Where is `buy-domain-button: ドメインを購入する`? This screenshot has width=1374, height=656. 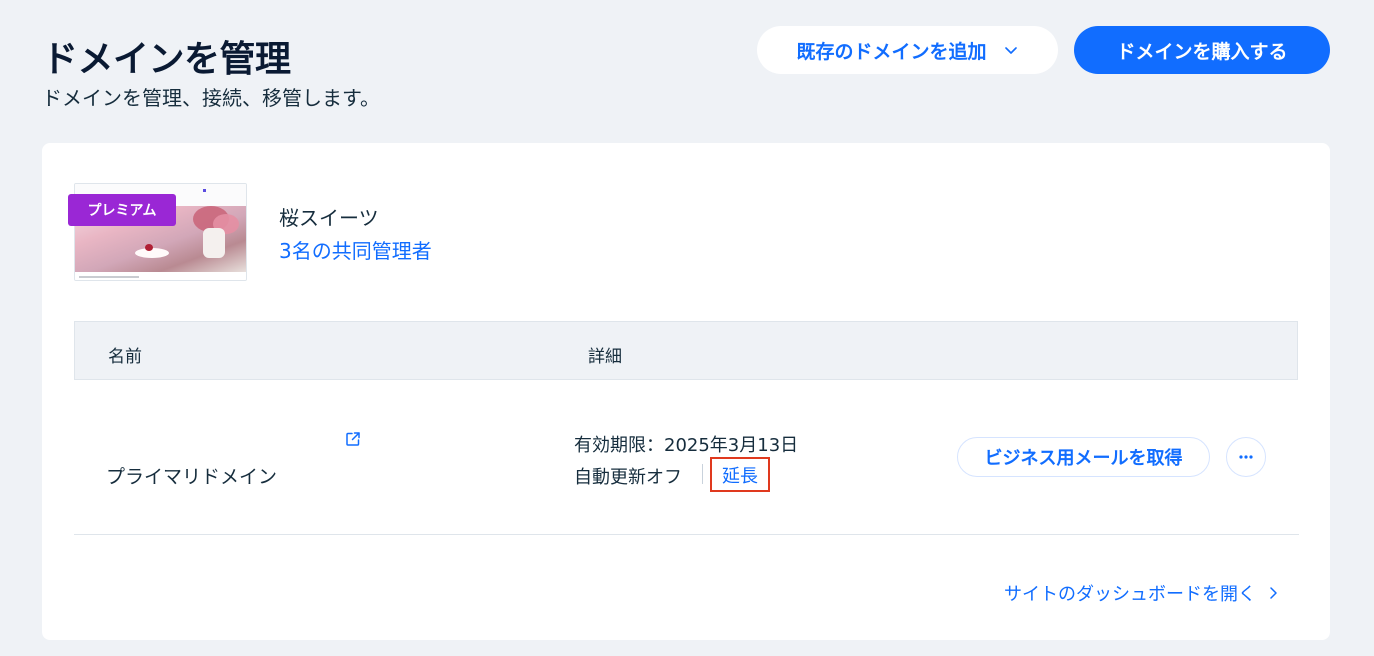 buy-domain-button: ドメインを購入する is located at coordinates (1202, 50).